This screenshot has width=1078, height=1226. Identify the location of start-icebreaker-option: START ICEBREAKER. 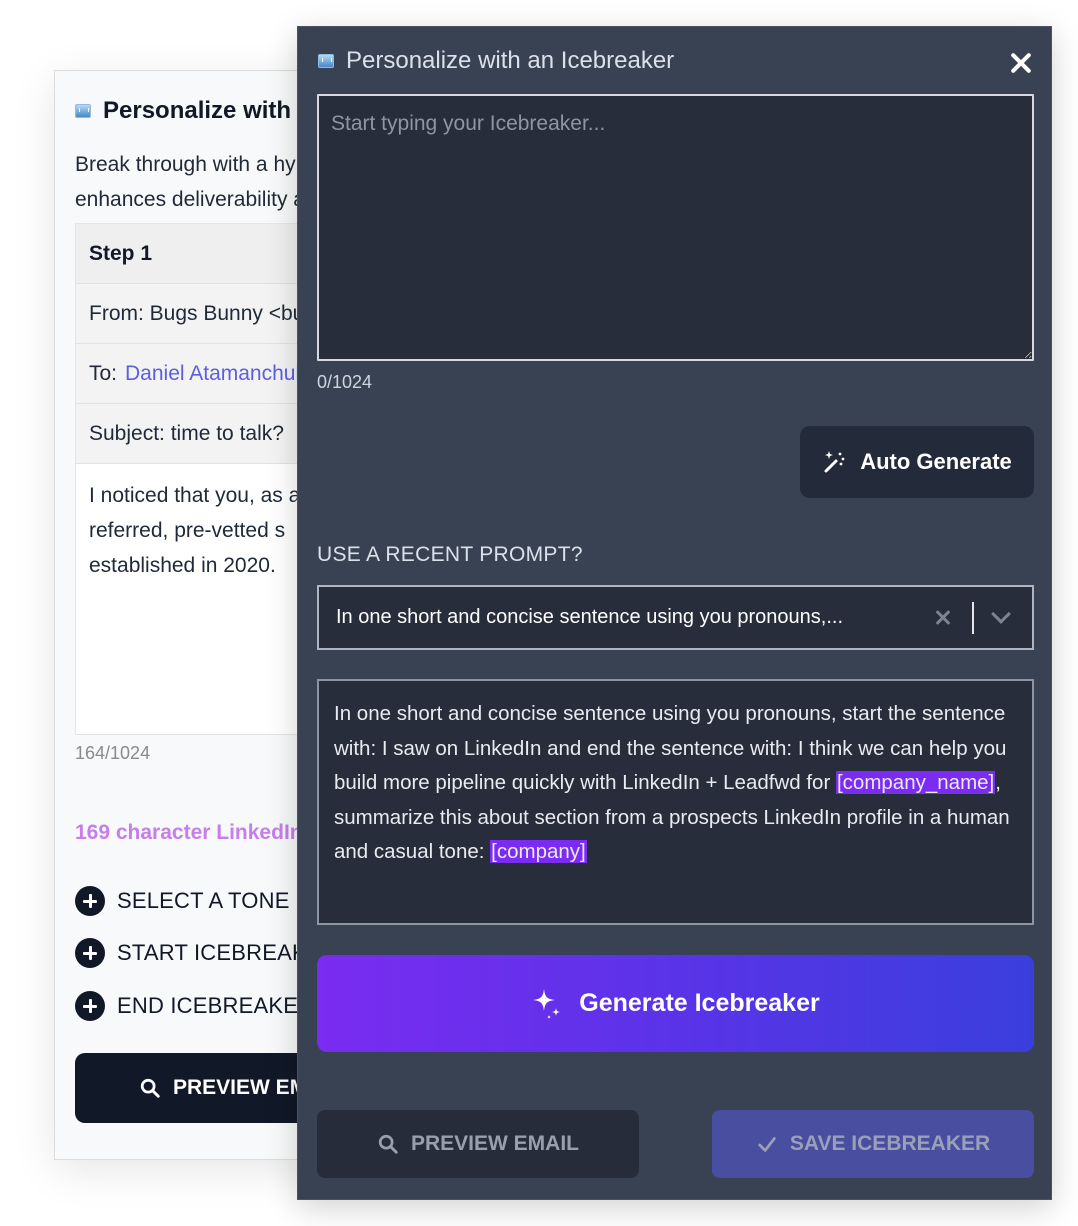
(194, 953).